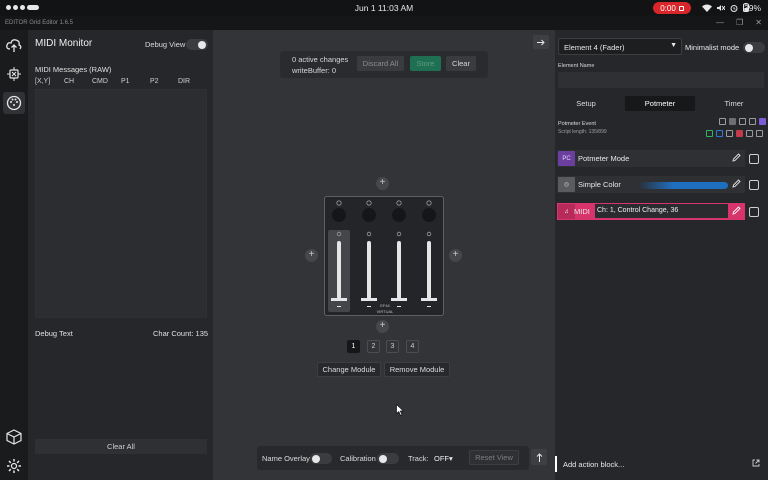 The image size is (768, 480). I want to click on midi-params-field: Ch: 1, Control Change, 36, so click(661, 211).